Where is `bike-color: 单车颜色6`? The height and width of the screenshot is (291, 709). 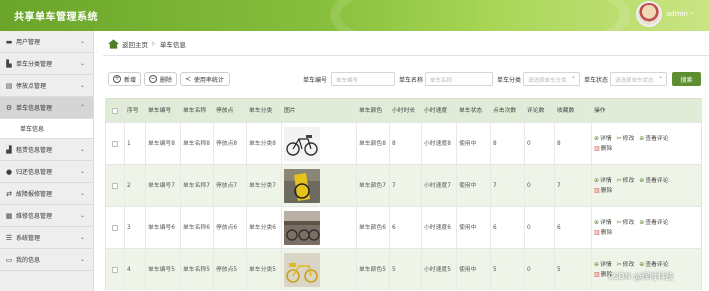
bike-color: 单车颜色6 is located at coordinates (372, 227).